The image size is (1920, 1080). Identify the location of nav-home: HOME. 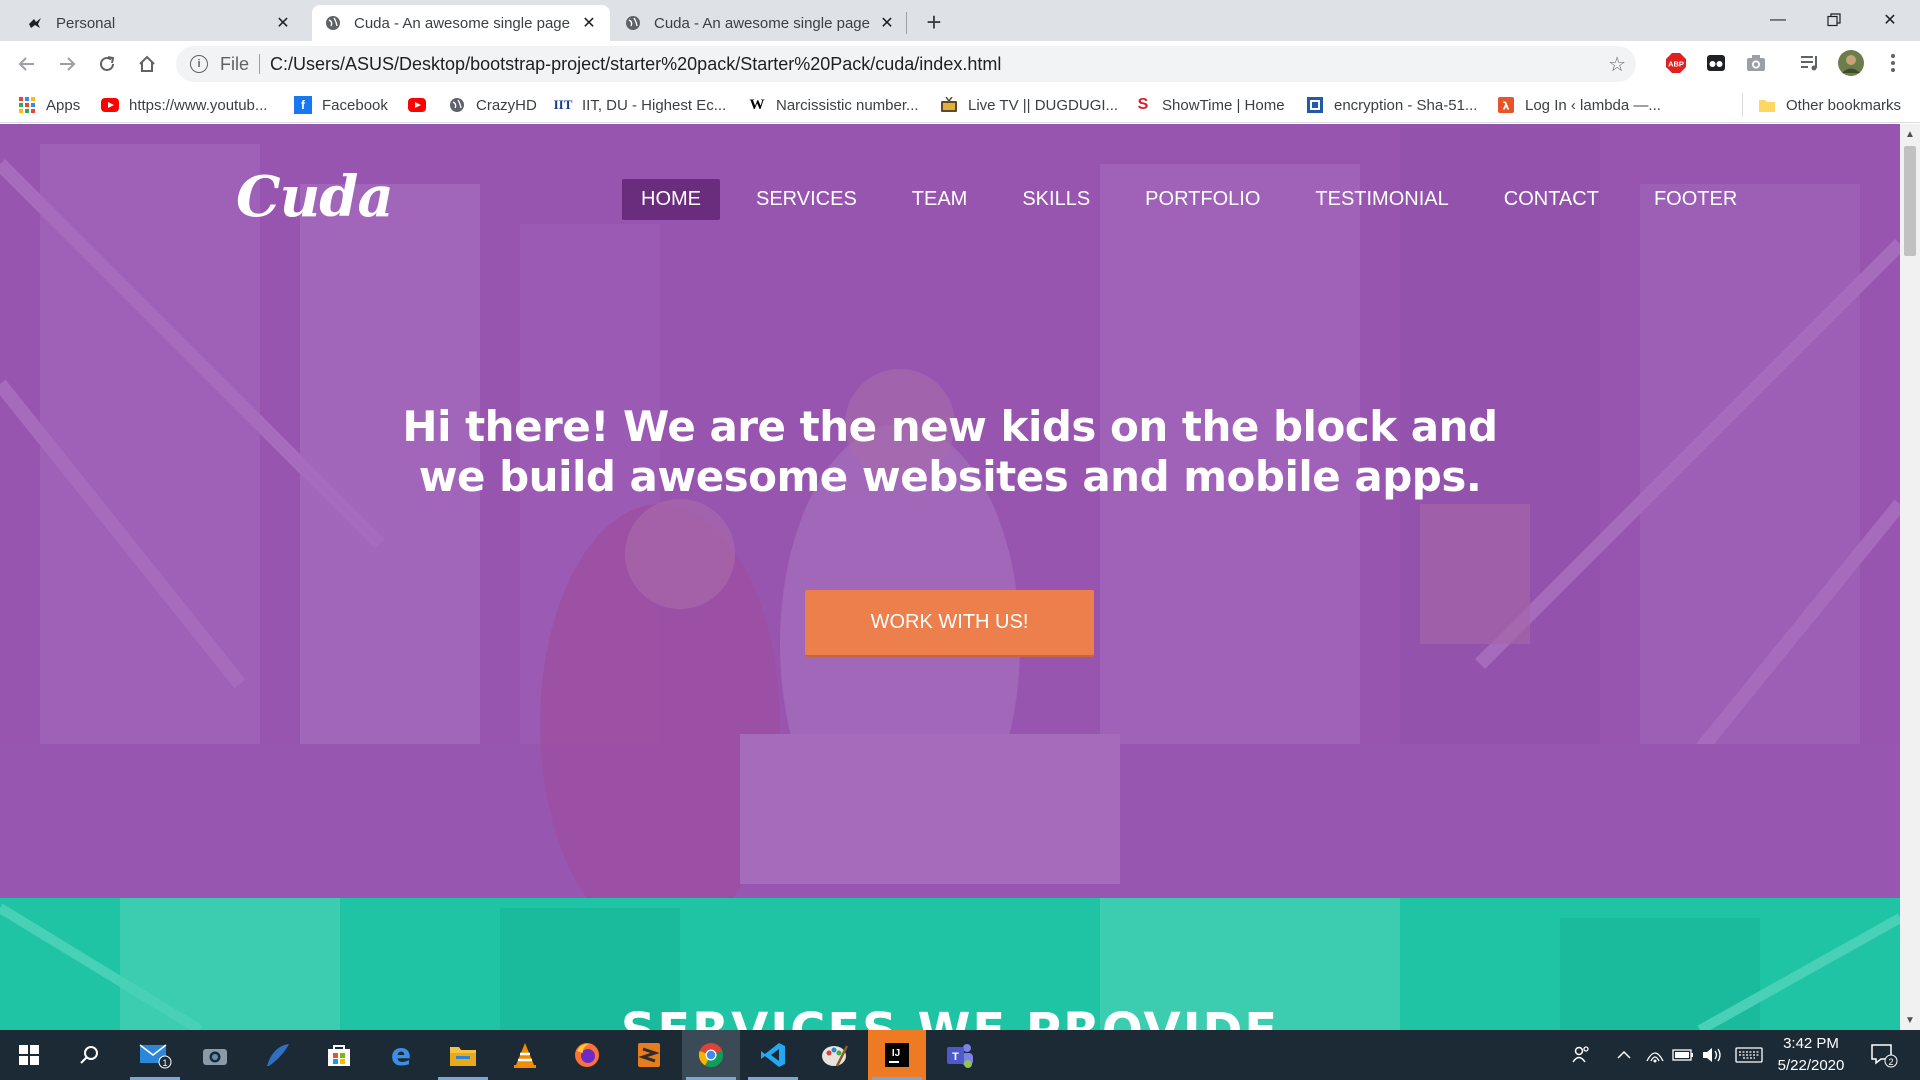
(671, 199).